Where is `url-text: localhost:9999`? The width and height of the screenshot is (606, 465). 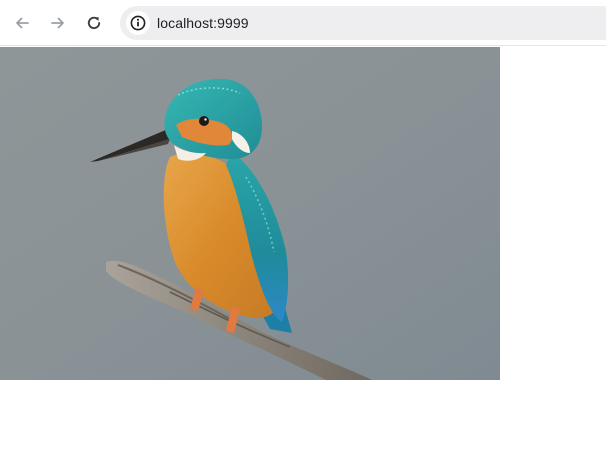
url-text: localhost:9999 is located at coordinates (203, 23).